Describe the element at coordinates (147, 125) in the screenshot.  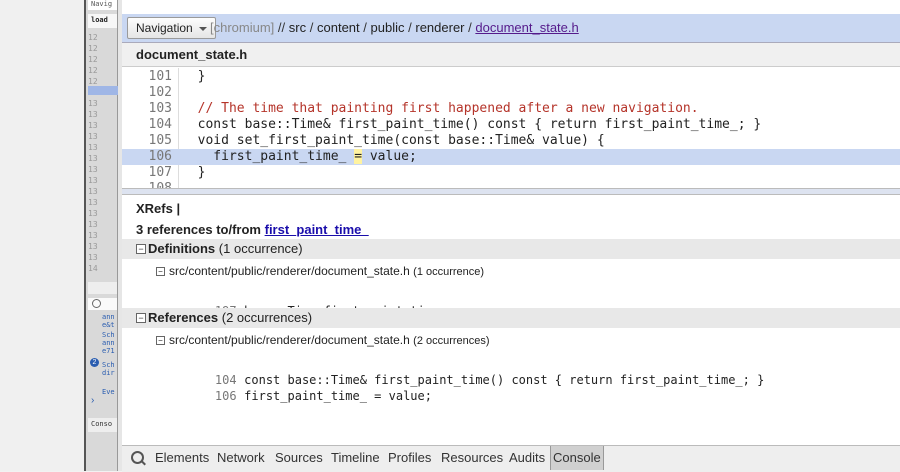
I see `line-number: 104` at that location.